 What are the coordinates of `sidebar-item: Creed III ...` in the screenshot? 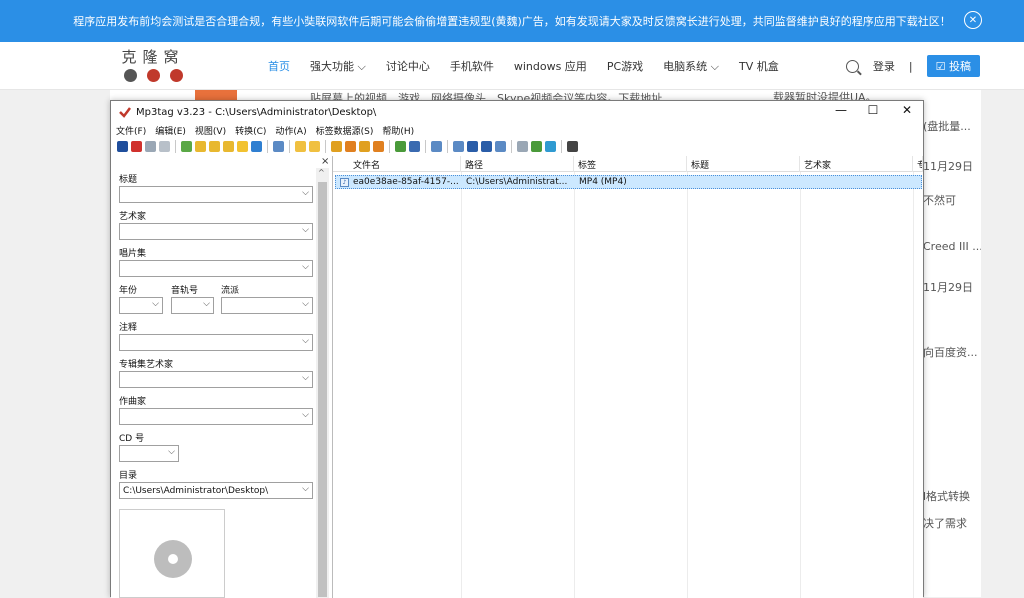 It's located at (952, 246).